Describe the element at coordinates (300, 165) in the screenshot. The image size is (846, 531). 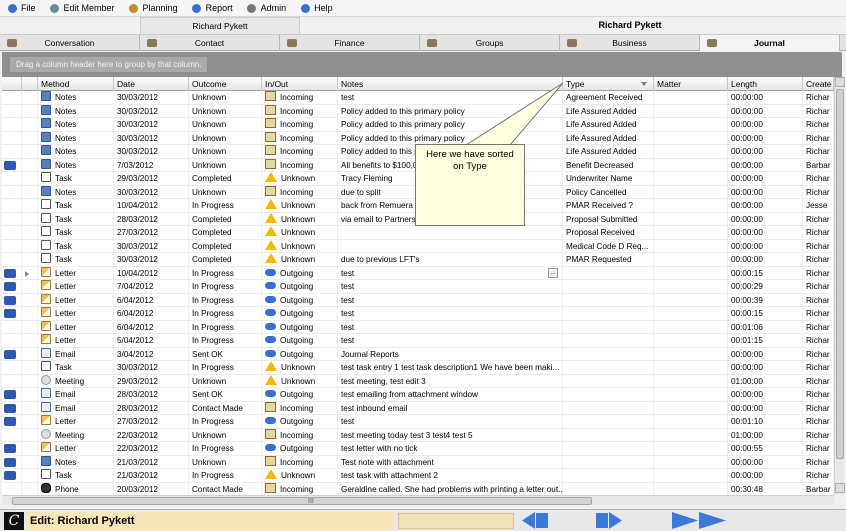
I see `inout-cell: Incoming` at that location.